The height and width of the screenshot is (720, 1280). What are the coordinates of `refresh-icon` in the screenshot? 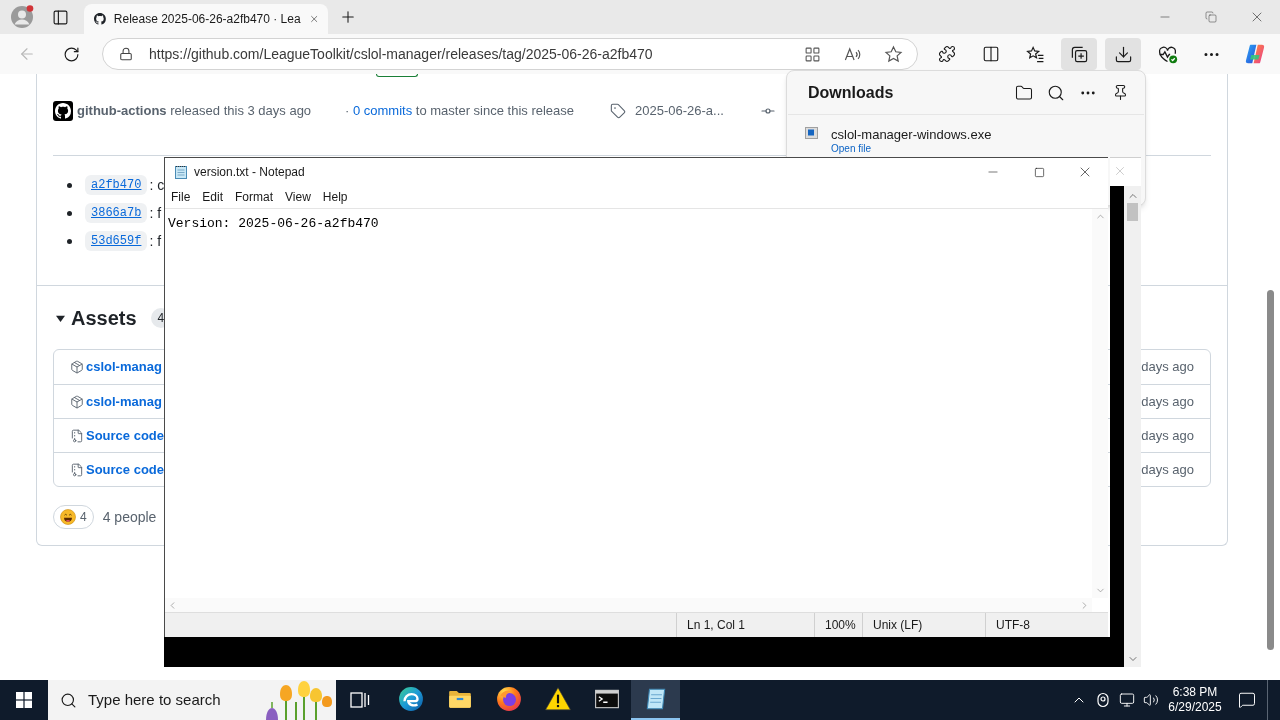 It's located at (71, 54).